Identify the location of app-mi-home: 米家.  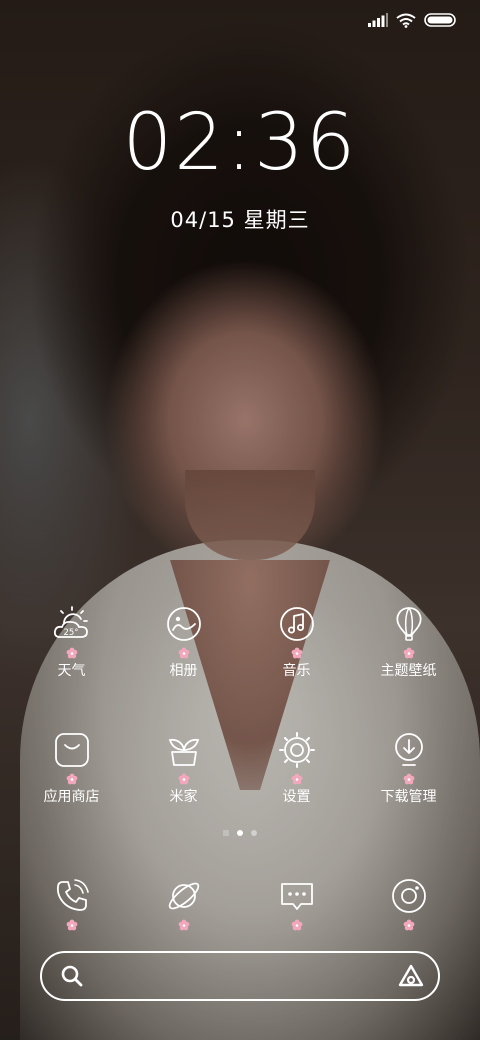
(183, 768).